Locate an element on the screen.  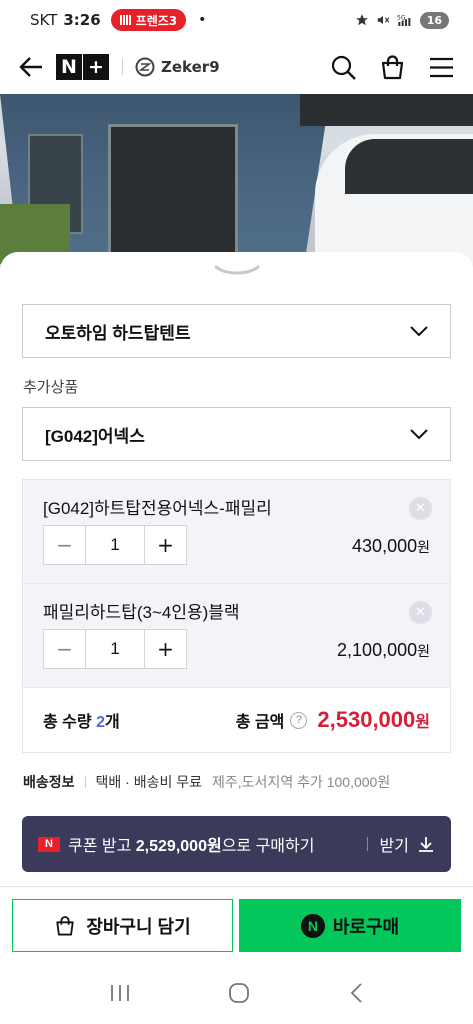
collapse-chevron-icon is located at coordinates (237, 271).